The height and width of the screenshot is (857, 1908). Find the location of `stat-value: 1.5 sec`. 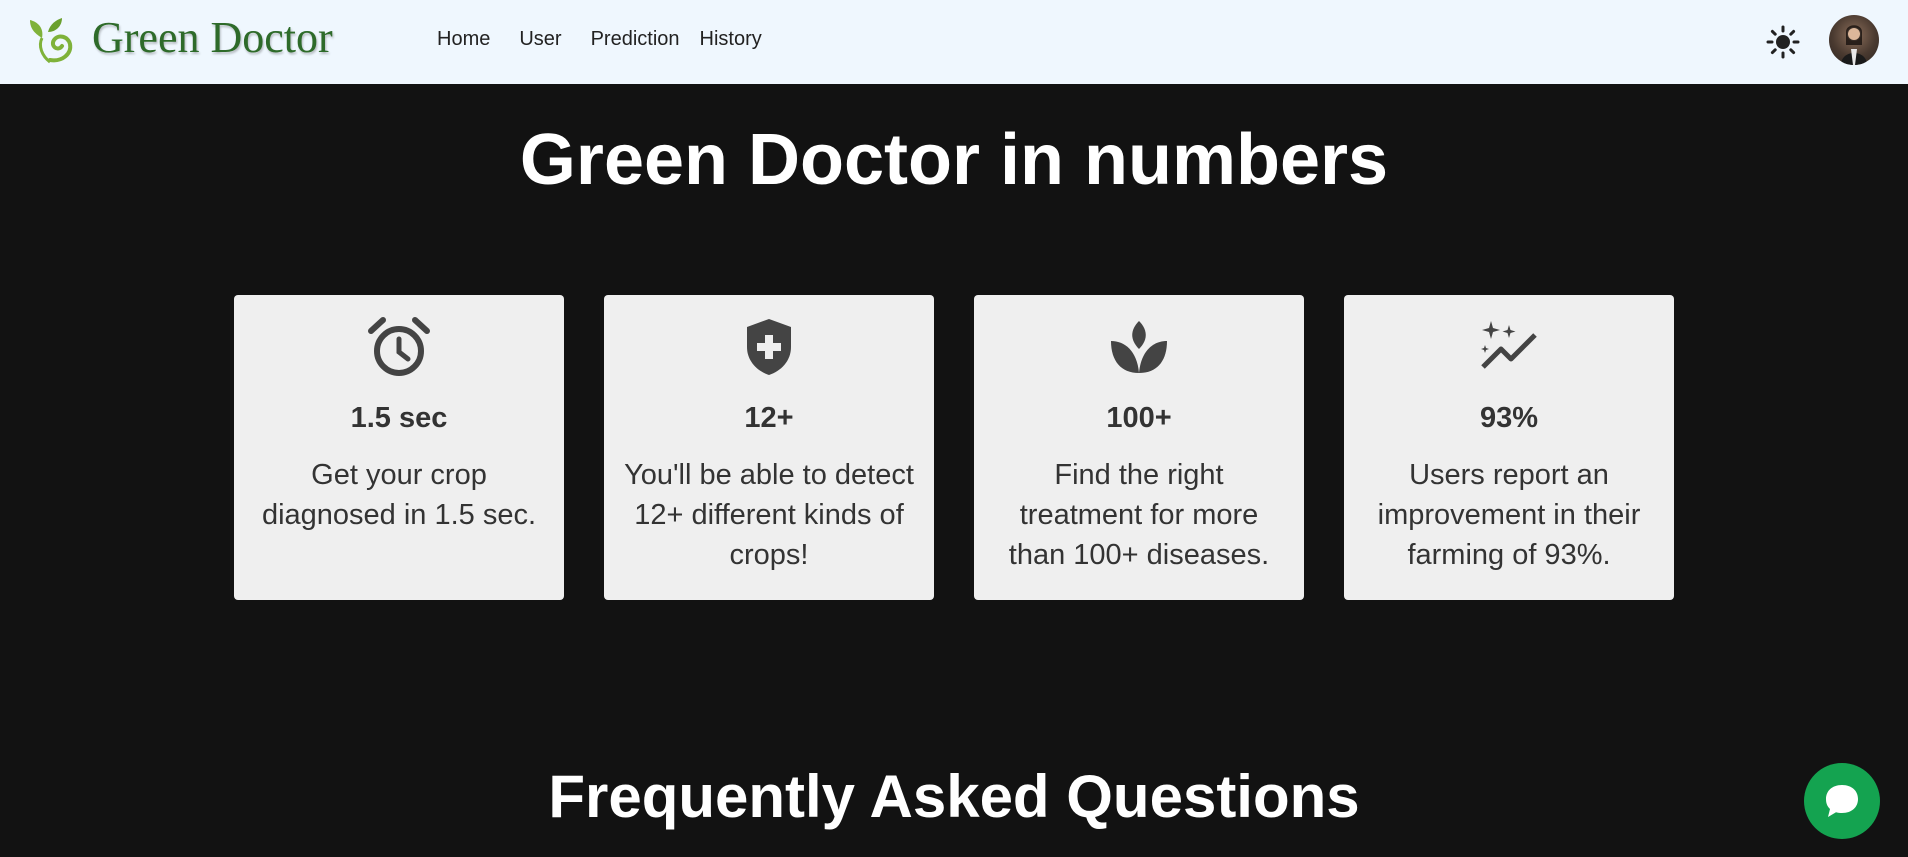

stat-value: 1.5 sec is located at coordinates (399, 418).